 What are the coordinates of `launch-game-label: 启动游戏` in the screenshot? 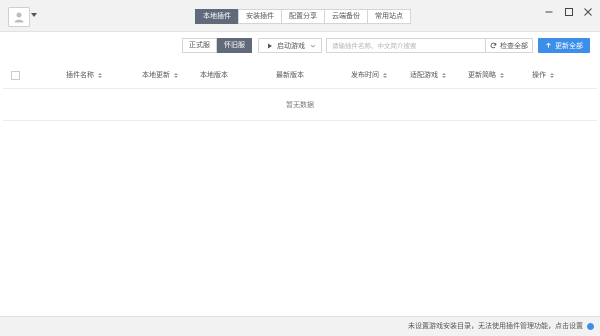 It's located at (291, 45).